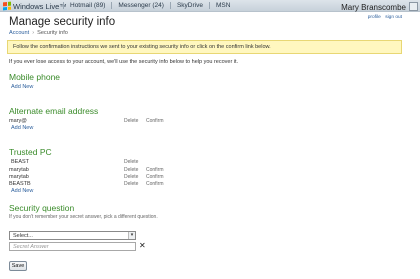  What do you see at coordinates (383, 17) in the screenshot?
I see `user-links: profile sign out` at bounding box center [383, 17].